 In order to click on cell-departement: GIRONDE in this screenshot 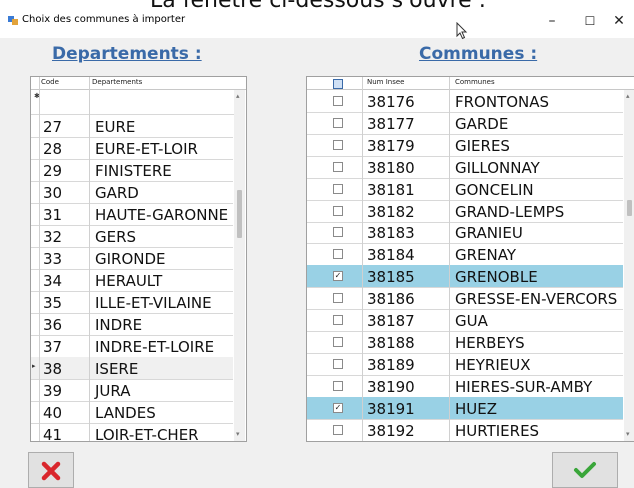, I will do `click(130, 259)`.